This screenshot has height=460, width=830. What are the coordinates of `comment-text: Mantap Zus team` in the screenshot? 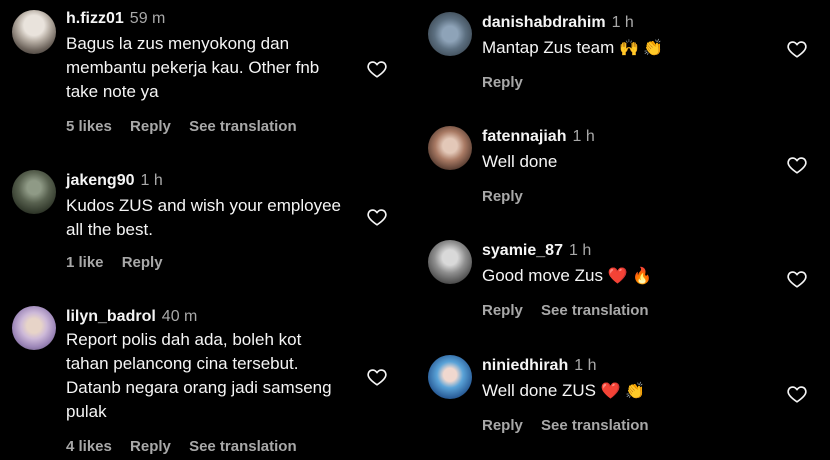 It's located at (548, 47).